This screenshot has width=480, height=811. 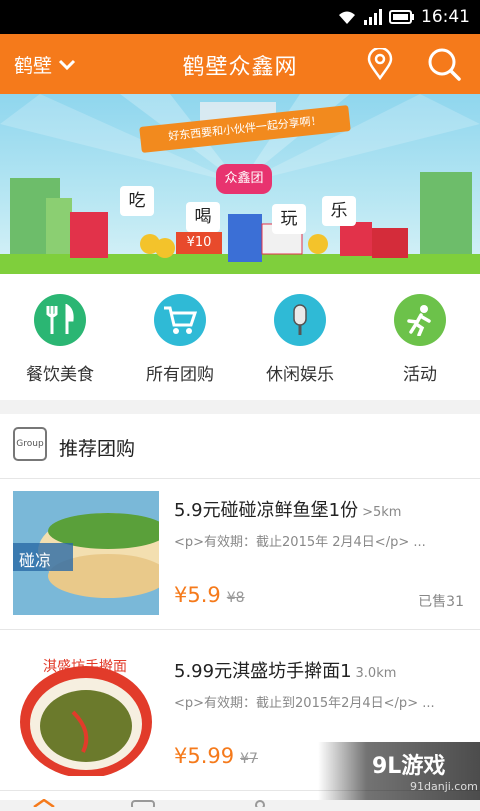 I want to click on deal-thumbnail: 淇盛坊手擀面, so click(x=86, y=714).